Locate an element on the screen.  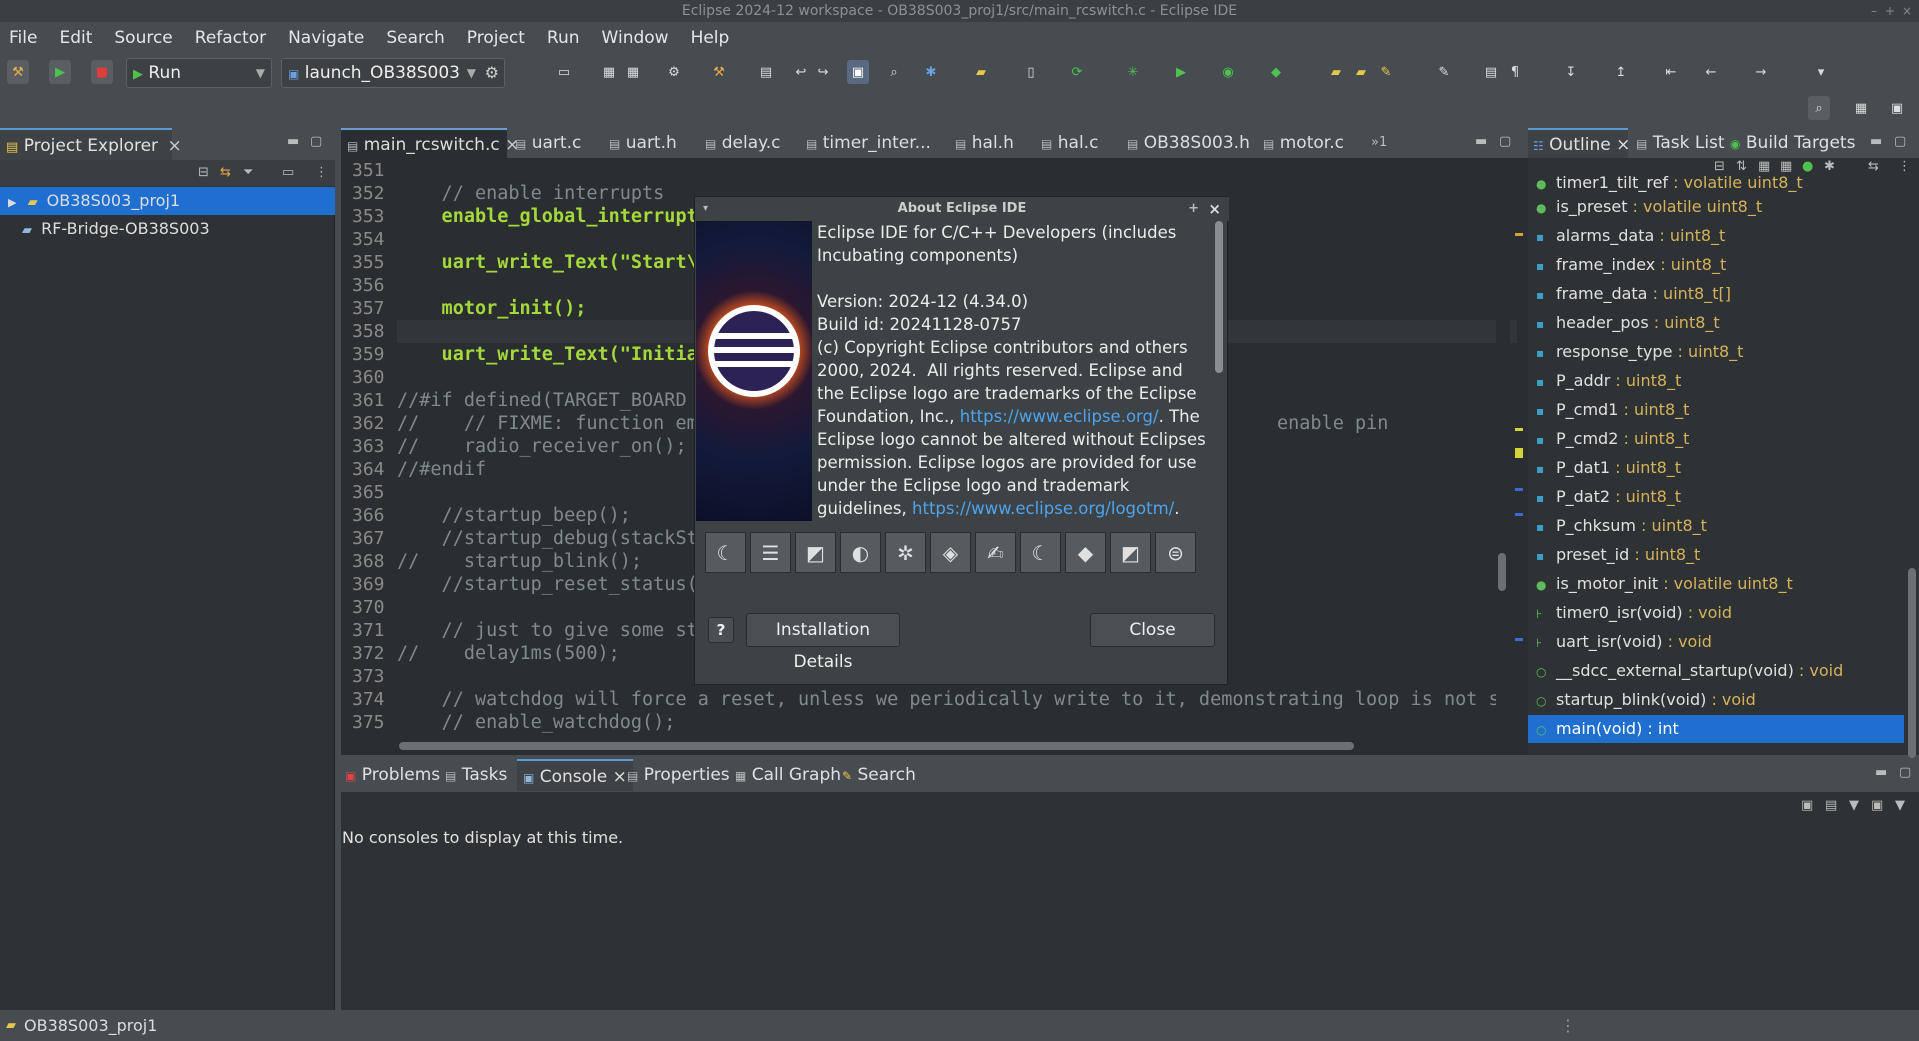
next-annotation-icon: ↧ is located at coordinates (1571, 72).